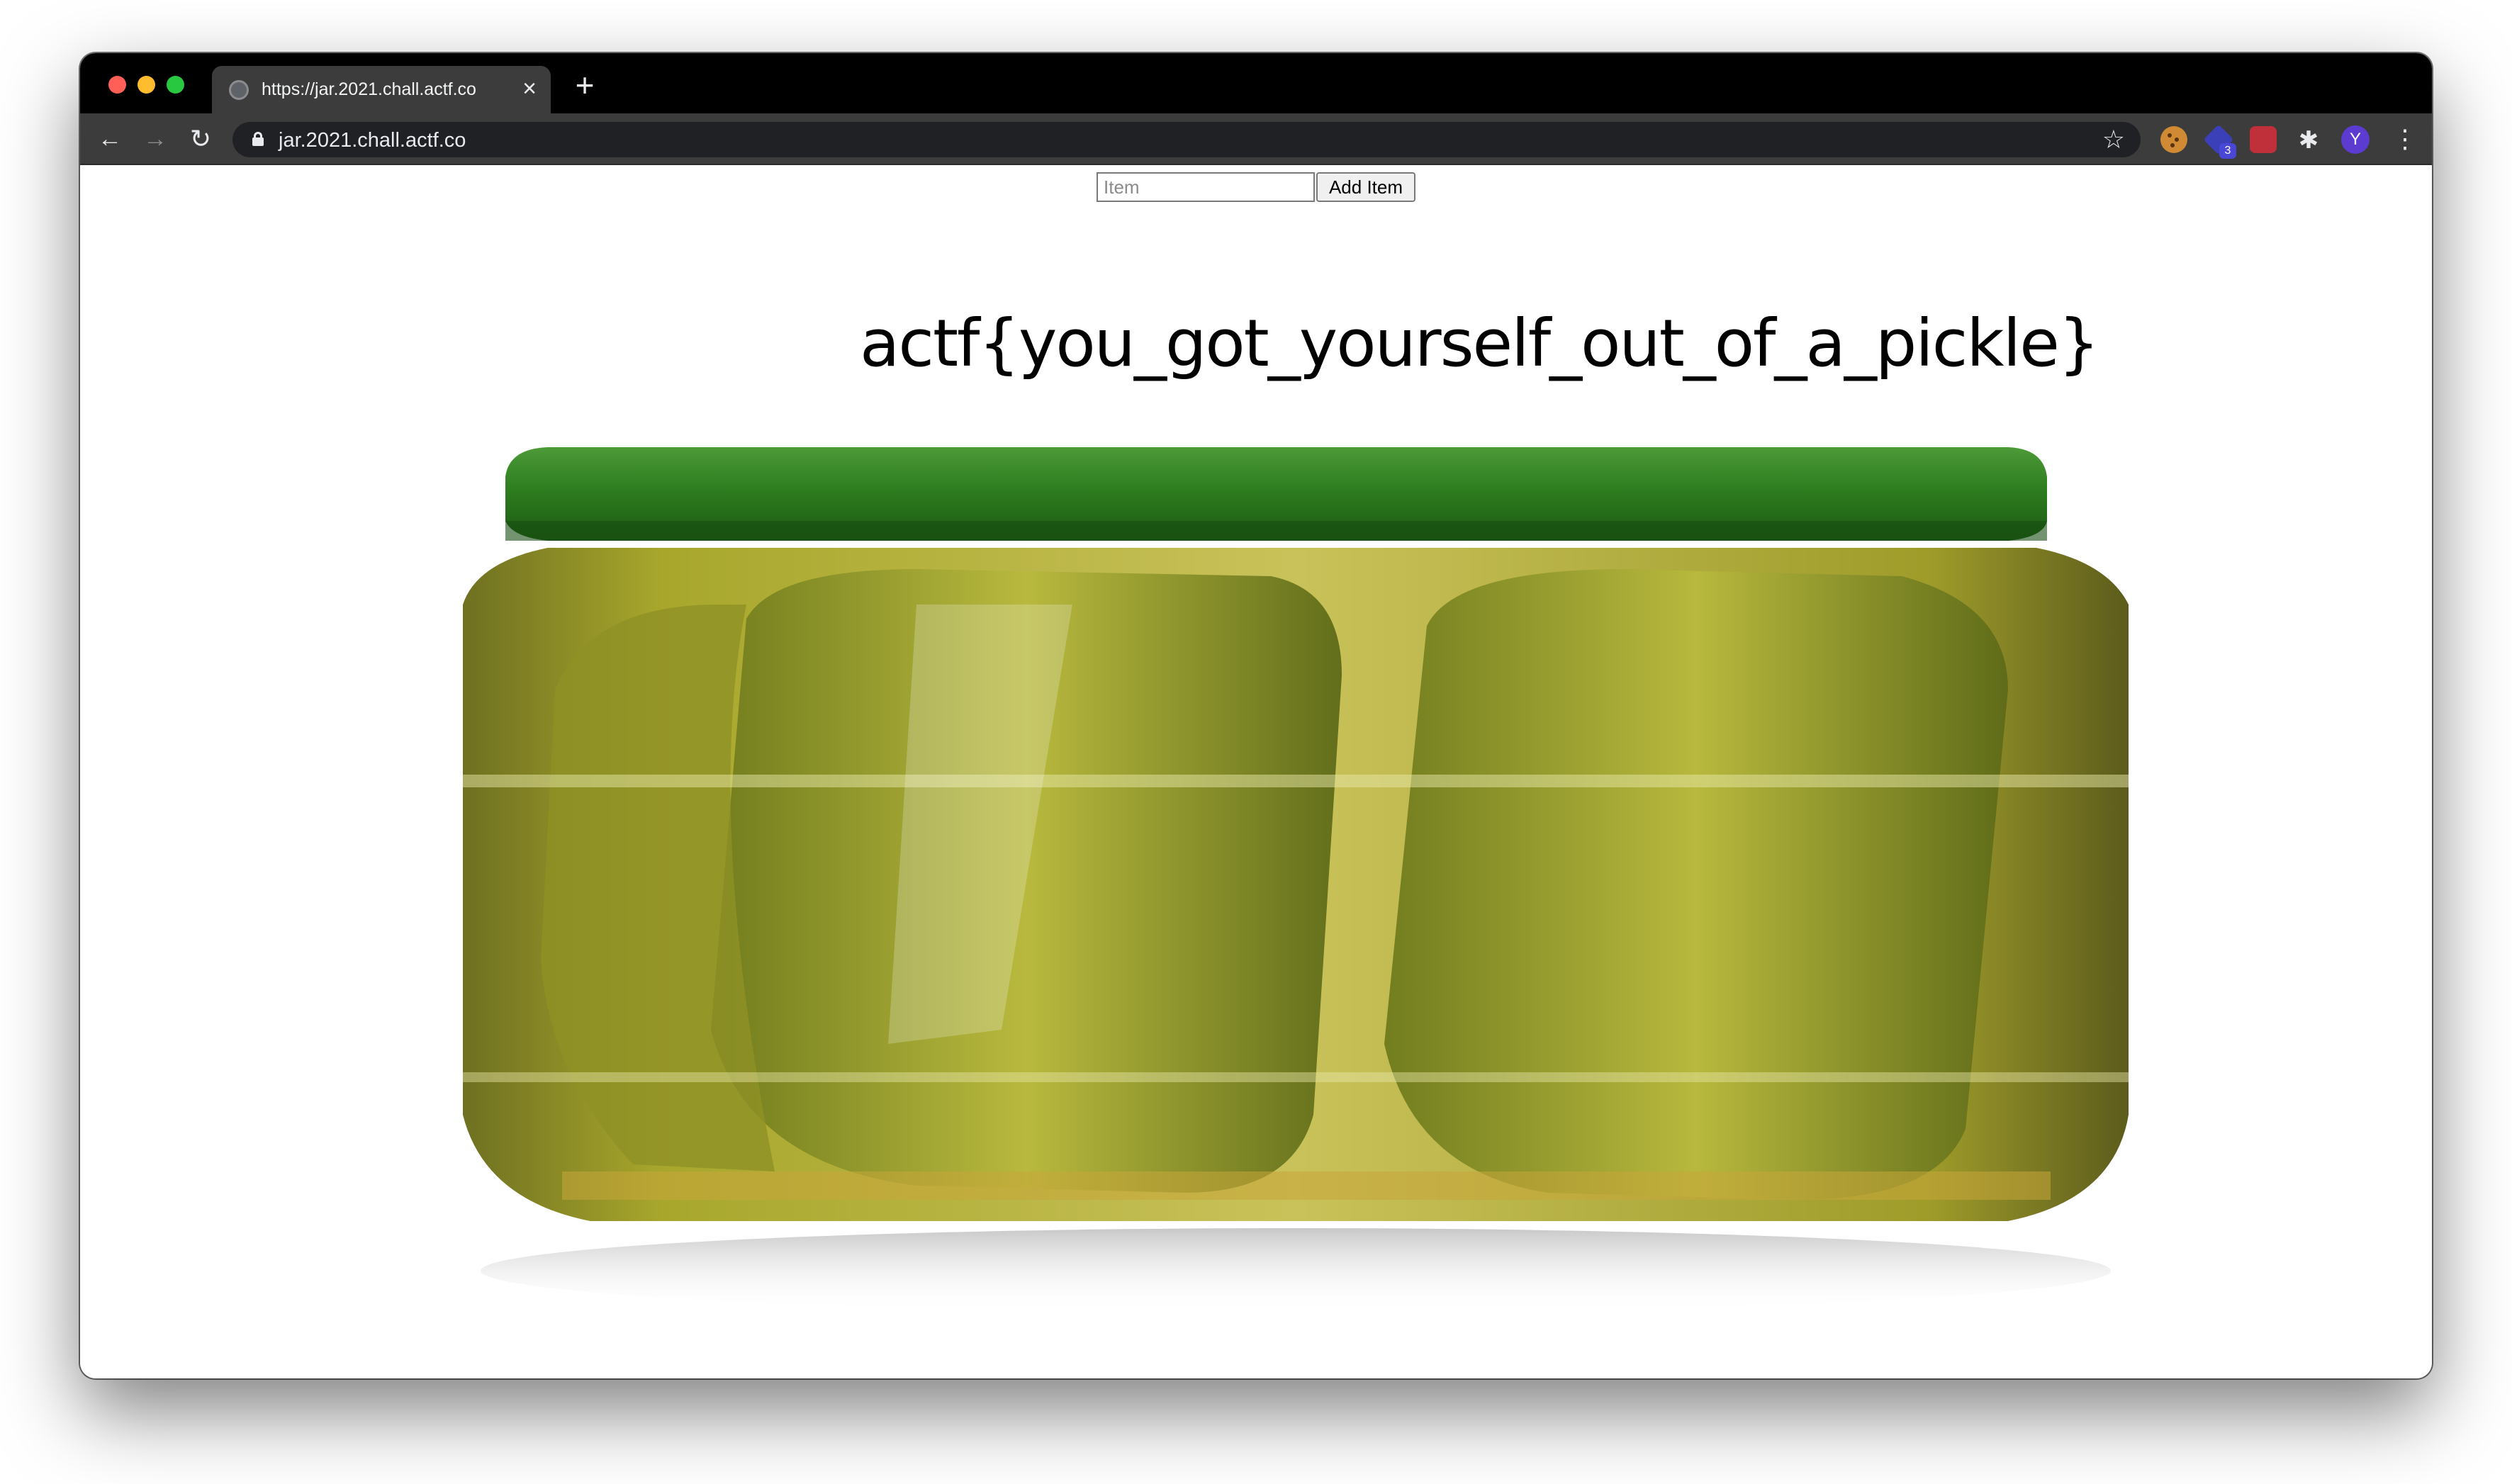  Describe the element at coordinates (529, 88) in the screenshot. I see `tab-close-icon: ×` at that location.